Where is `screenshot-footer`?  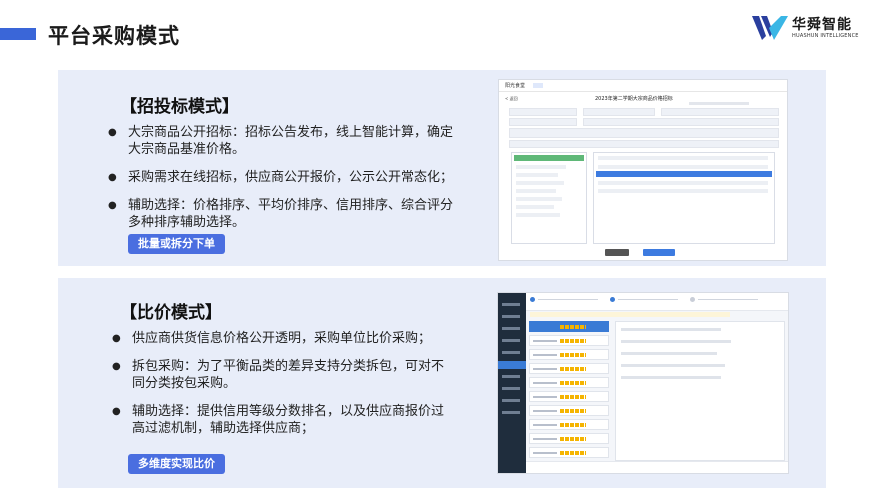 screenshot-footer is located at coordinates (657, 467).